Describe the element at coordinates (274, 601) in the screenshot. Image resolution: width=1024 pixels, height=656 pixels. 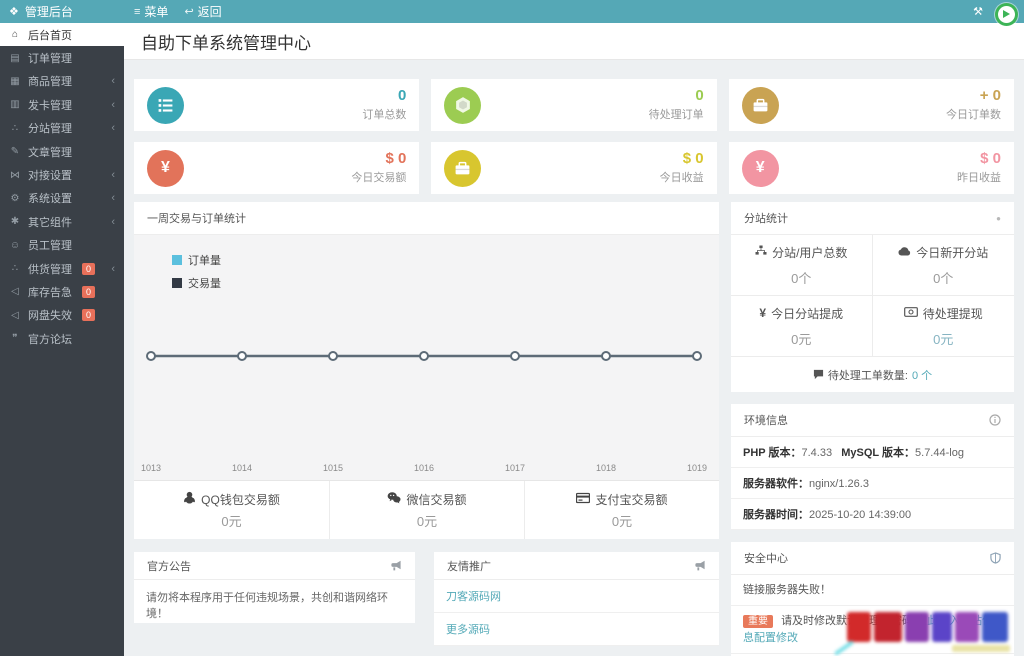
I see `notice-content: 请勿将本程序用于任何违规场景，共创和谐网络环境！` at that location.